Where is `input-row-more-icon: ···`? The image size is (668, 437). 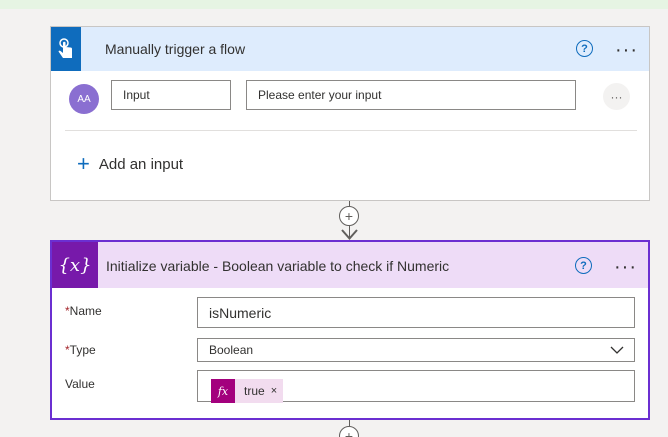 input-row-more-icon: ··· is located at coordinates (616, 96).